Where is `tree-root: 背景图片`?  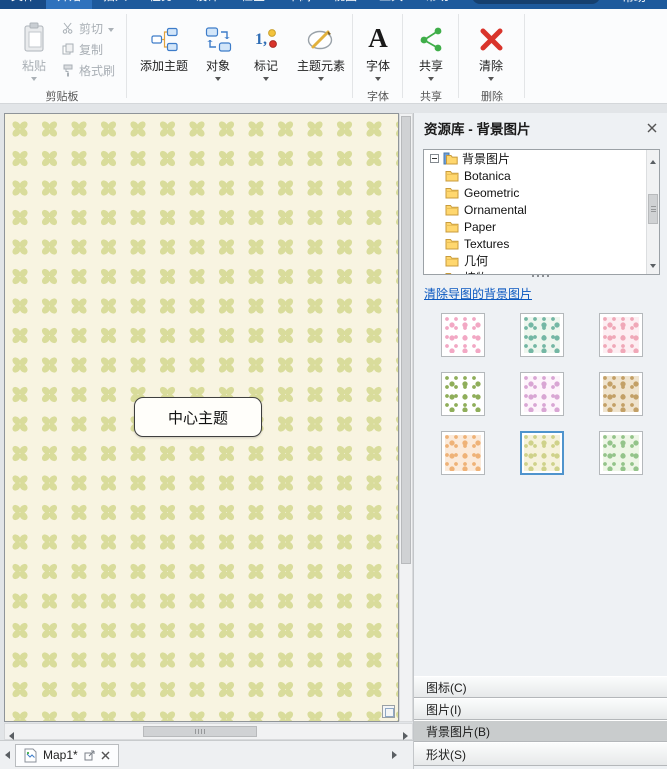 tree-root: 背景图片 is located at coordinates (541, 158).